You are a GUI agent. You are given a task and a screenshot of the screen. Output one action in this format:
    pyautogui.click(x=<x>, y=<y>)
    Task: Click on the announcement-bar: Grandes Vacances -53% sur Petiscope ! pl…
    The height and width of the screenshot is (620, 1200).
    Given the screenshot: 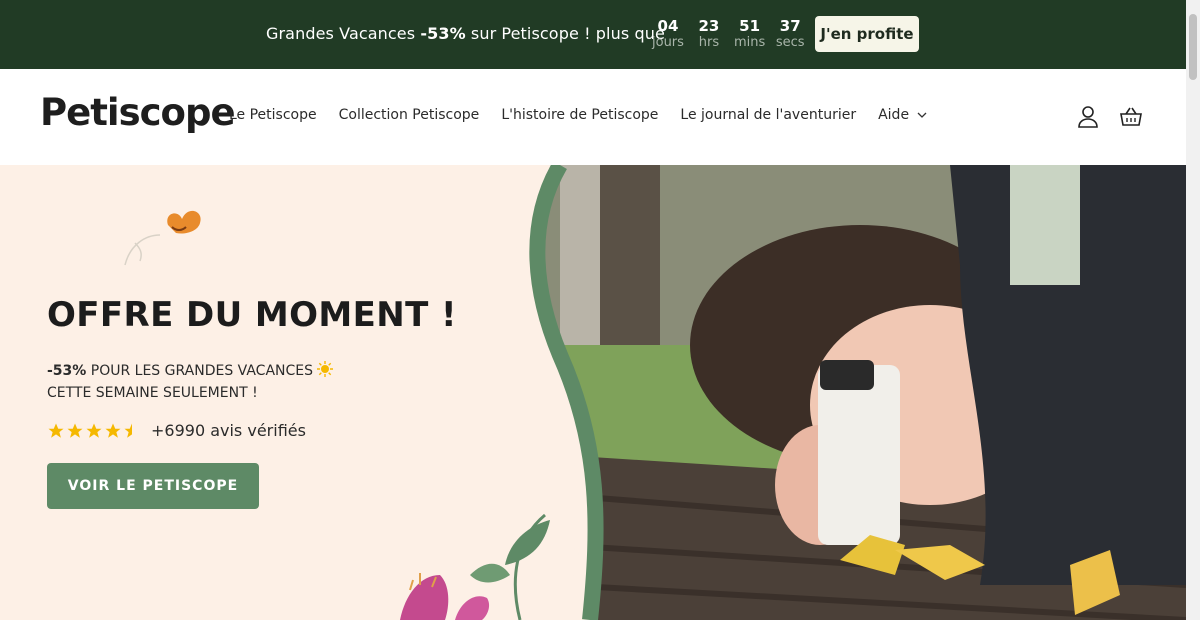 What is the action you would take?
    pyautogui.click(x=593, y=34)
    